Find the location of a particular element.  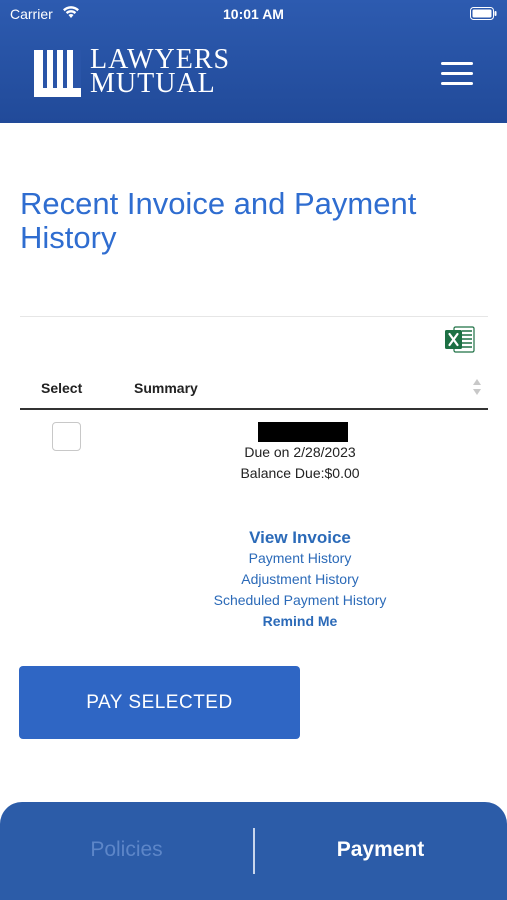

redacted-invoice-number is located at coordinates (303, 432).